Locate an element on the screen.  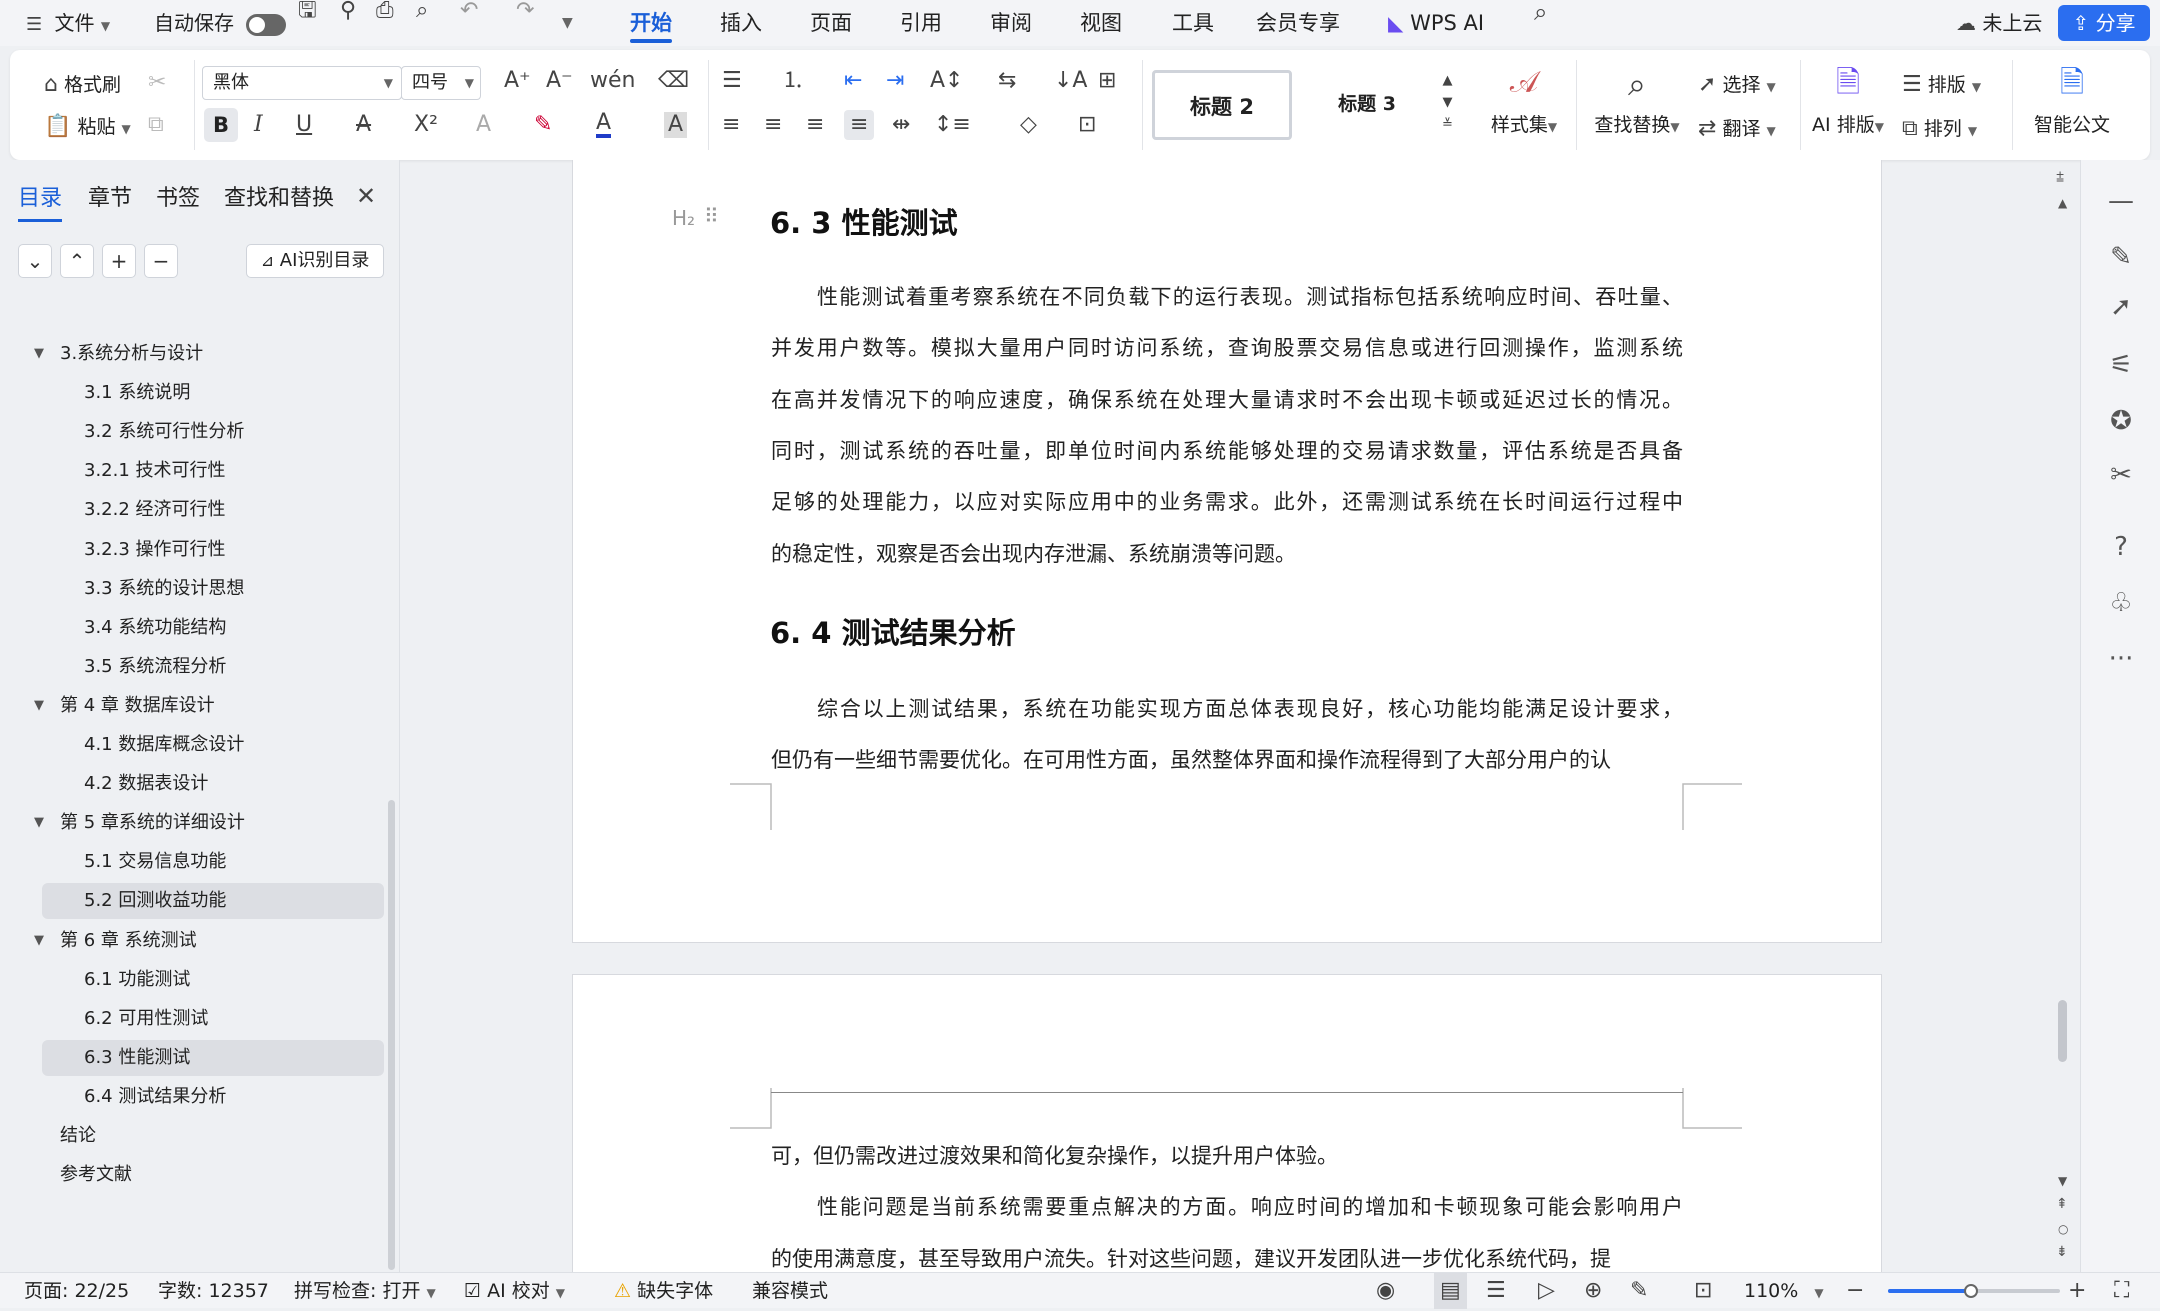
undo-icon: ↶ is located at coordinates (469, 23).